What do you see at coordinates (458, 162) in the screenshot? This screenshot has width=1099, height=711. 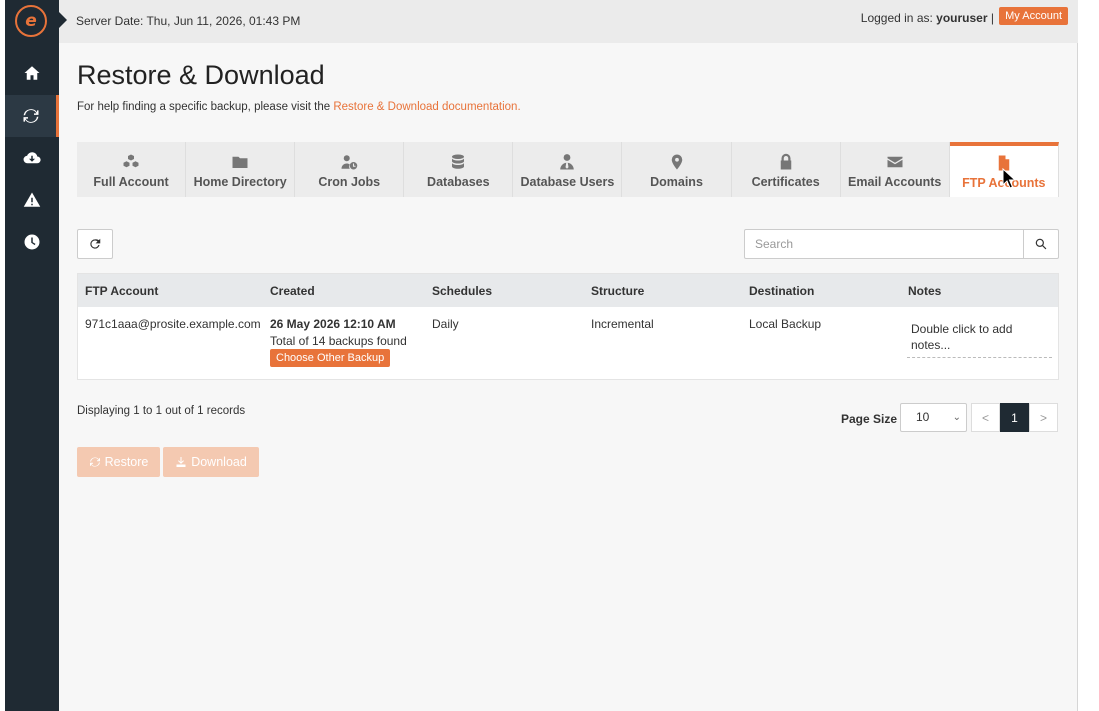 I see `database-icon` at bounding box center [458, 162].